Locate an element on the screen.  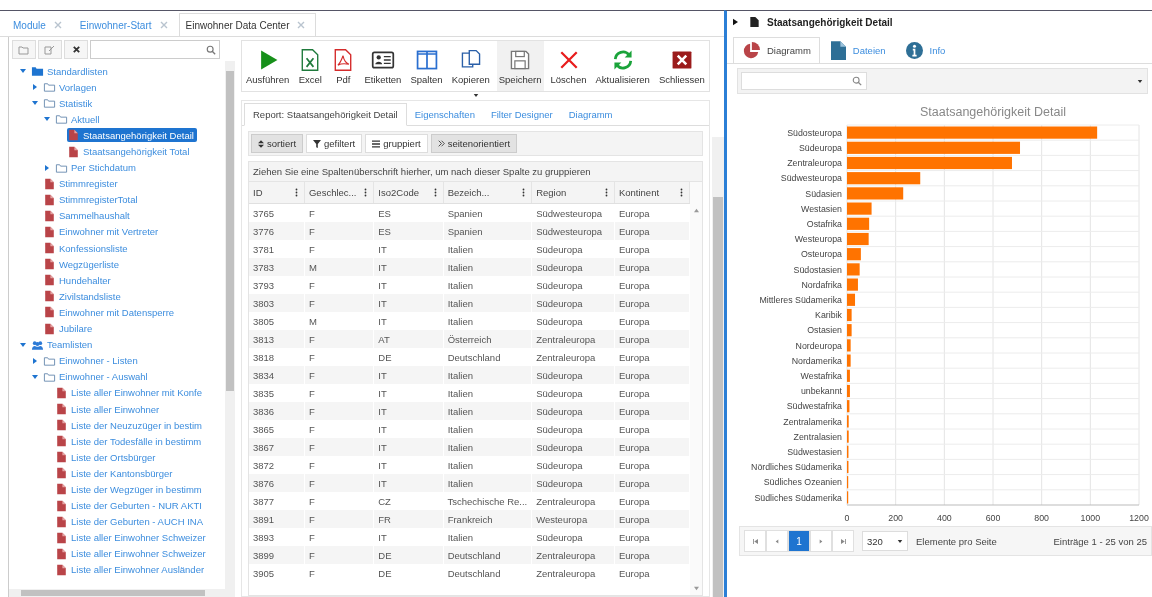
category-label: Westasien is located at coordinates (821, 208).